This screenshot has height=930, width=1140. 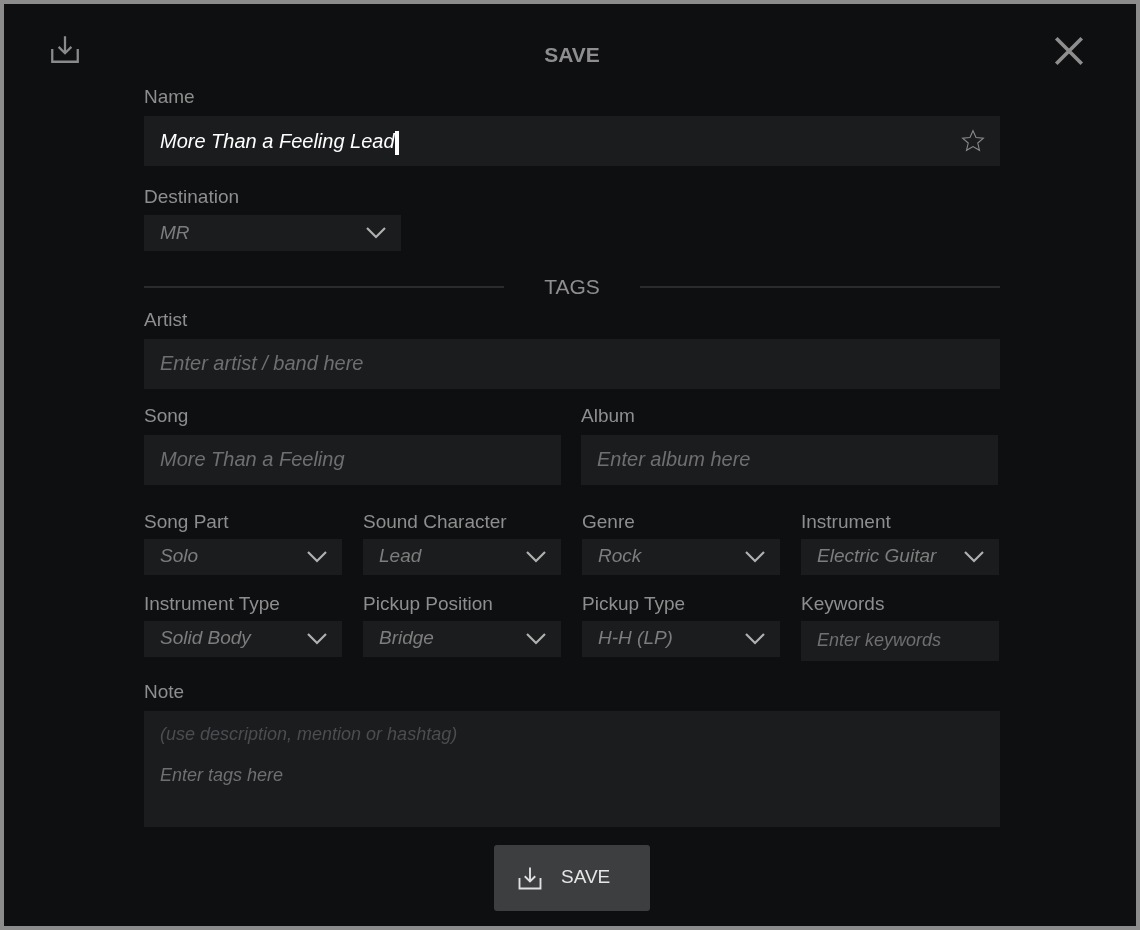 I want to click on field-label: Pickup Position, so click(x=428, y=603).